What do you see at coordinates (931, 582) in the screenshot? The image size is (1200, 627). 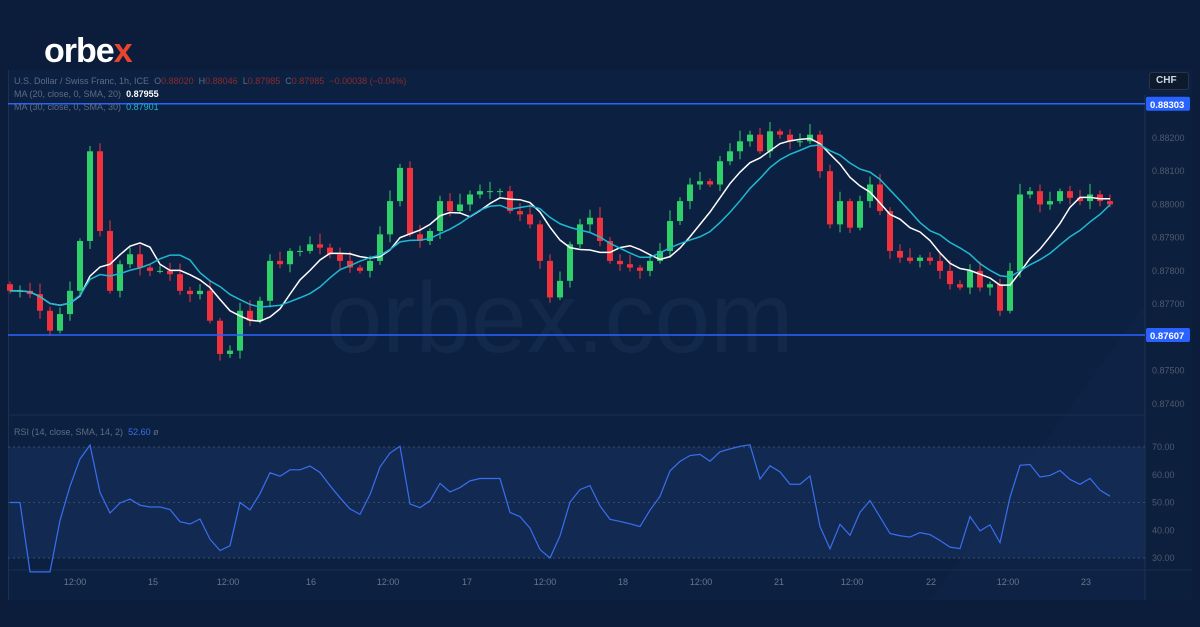 I see `time-tick-label: 22` at bounding box center [931, 582].